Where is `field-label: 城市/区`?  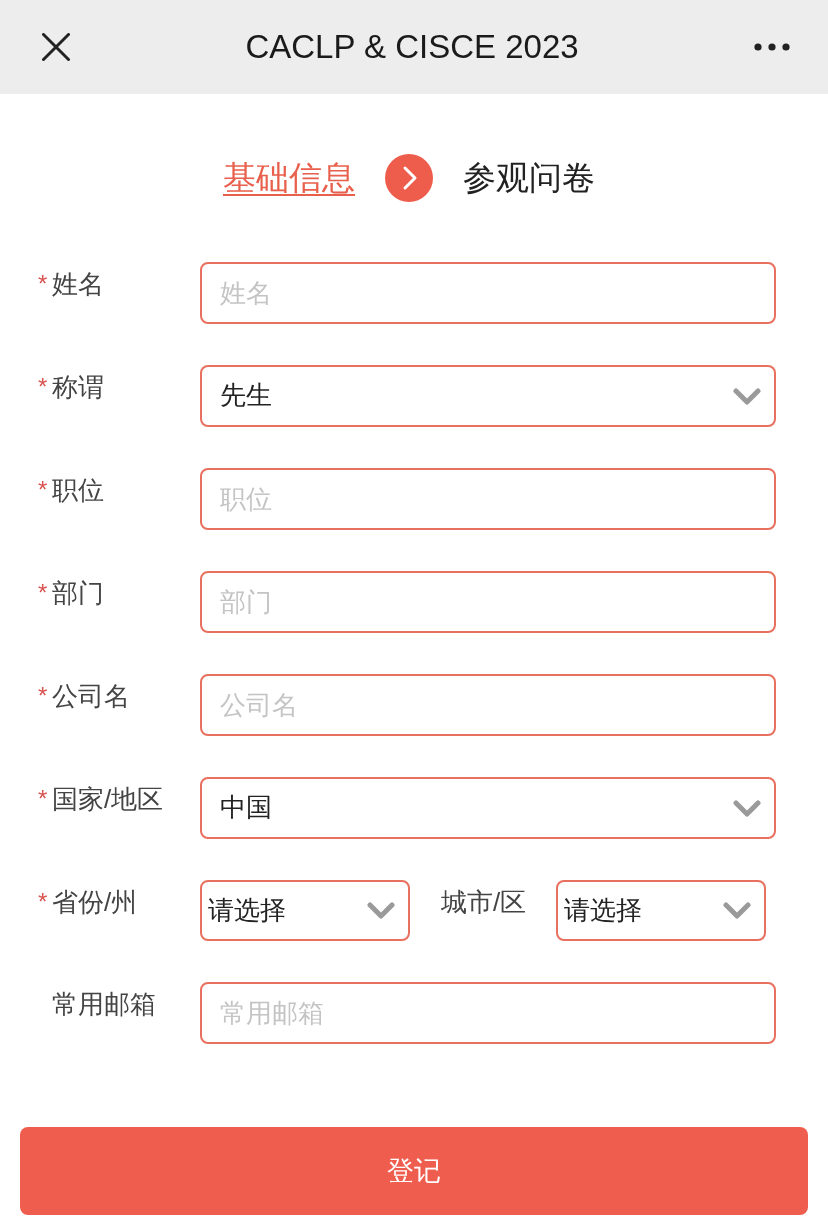
field-label: 城市/区 is located at coordinates (484, 903).